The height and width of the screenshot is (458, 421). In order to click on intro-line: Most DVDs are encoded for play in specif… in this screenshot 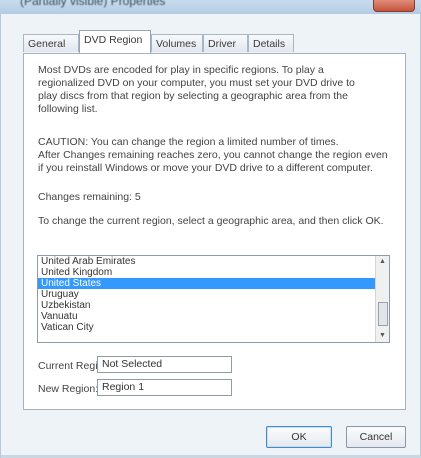, I will do `click(181, 70)`.